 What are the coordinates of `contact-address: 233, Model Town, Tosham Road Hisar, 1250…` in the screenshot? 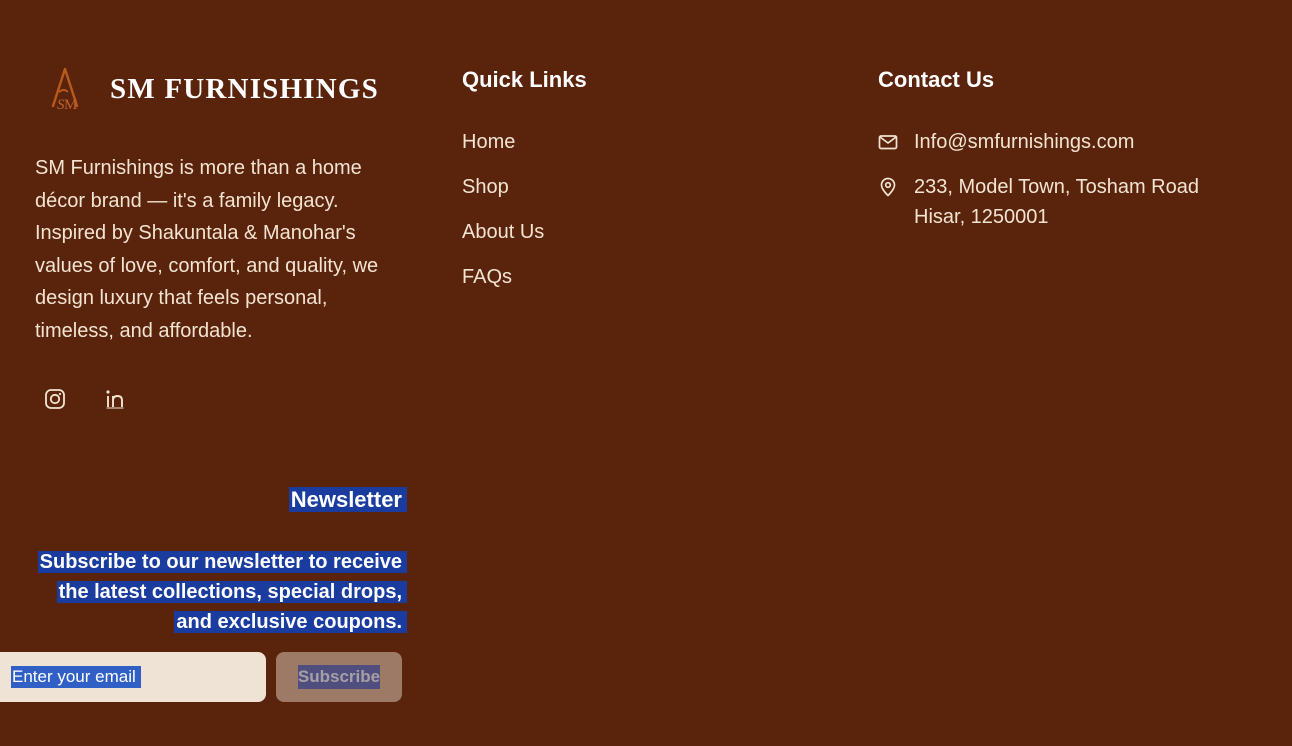 It's located at (1038, 202).